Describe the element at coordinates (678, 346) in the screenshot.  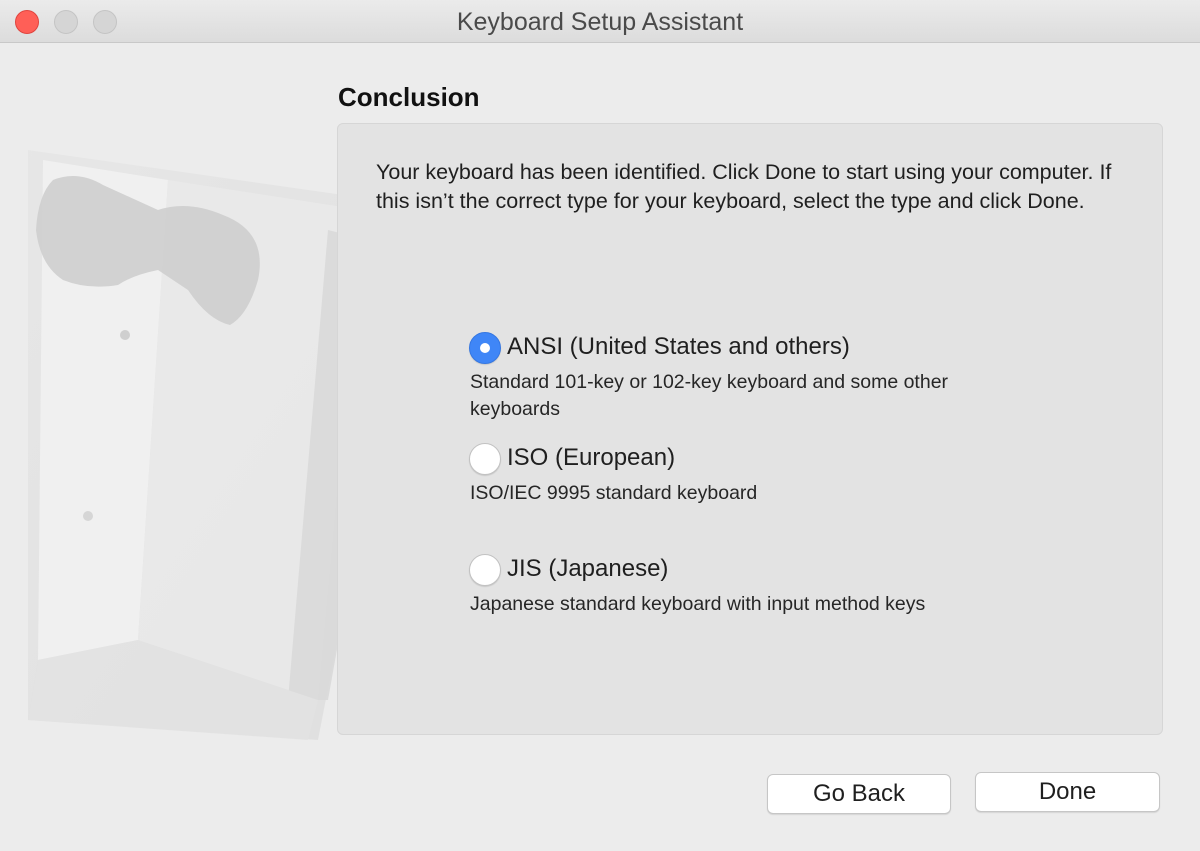
I see `option-label: ANSI (United States and others)` at that location.